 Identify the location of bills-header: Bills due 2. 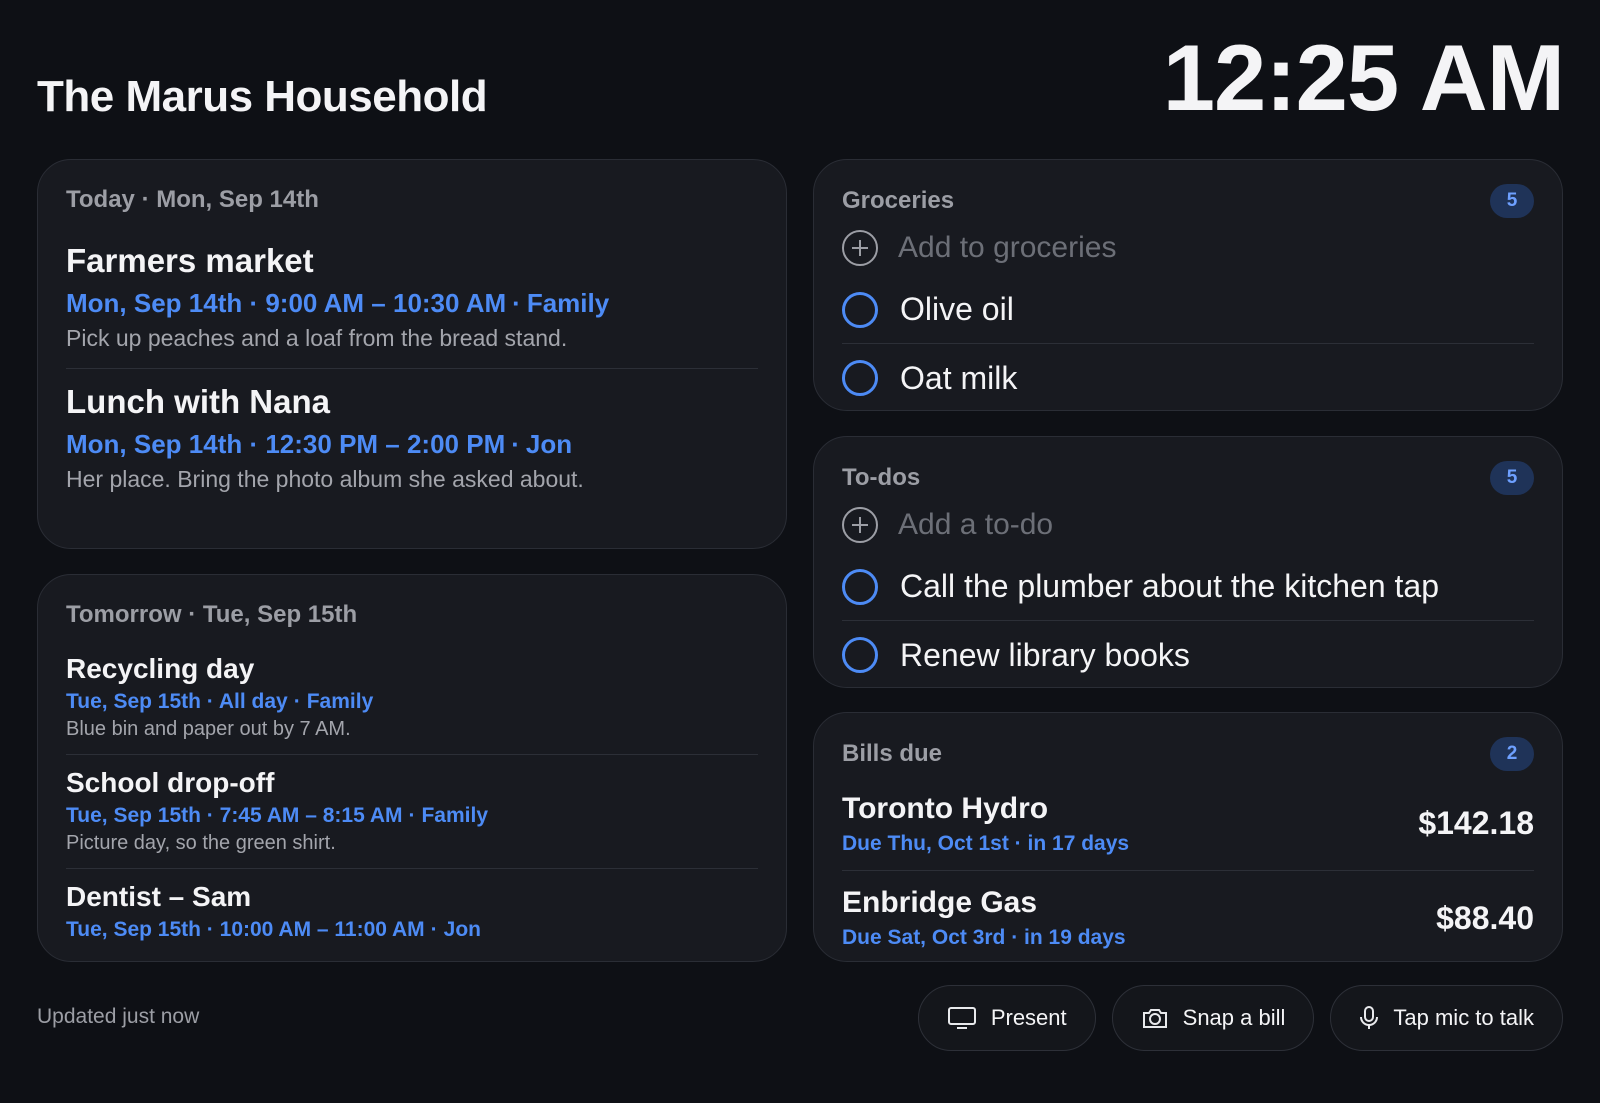
(1188, 754).